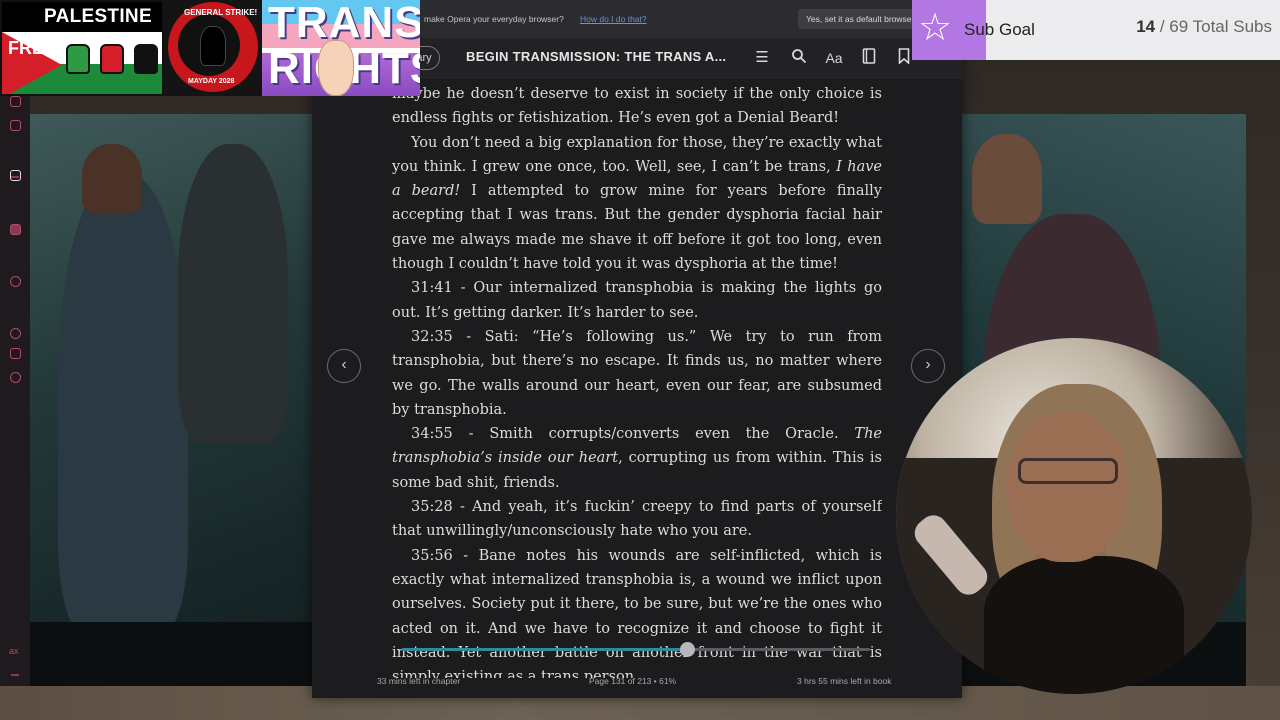 This screenshot has height=720, width=1280. I want to click on webcam-feed, so click(1074, 516).